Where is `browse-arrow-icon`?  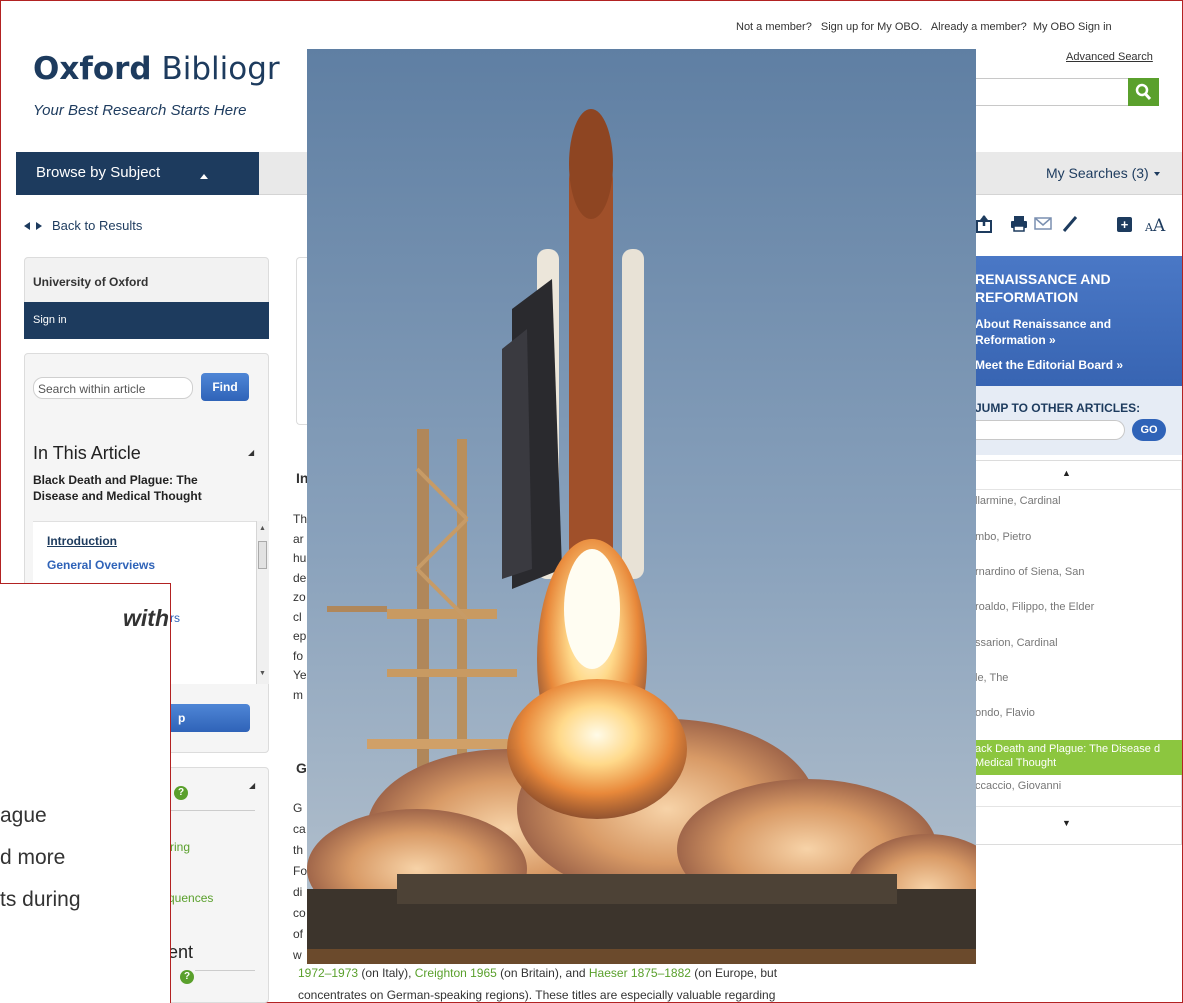 browse-arrow-icon is located at coordinates (204, 176).